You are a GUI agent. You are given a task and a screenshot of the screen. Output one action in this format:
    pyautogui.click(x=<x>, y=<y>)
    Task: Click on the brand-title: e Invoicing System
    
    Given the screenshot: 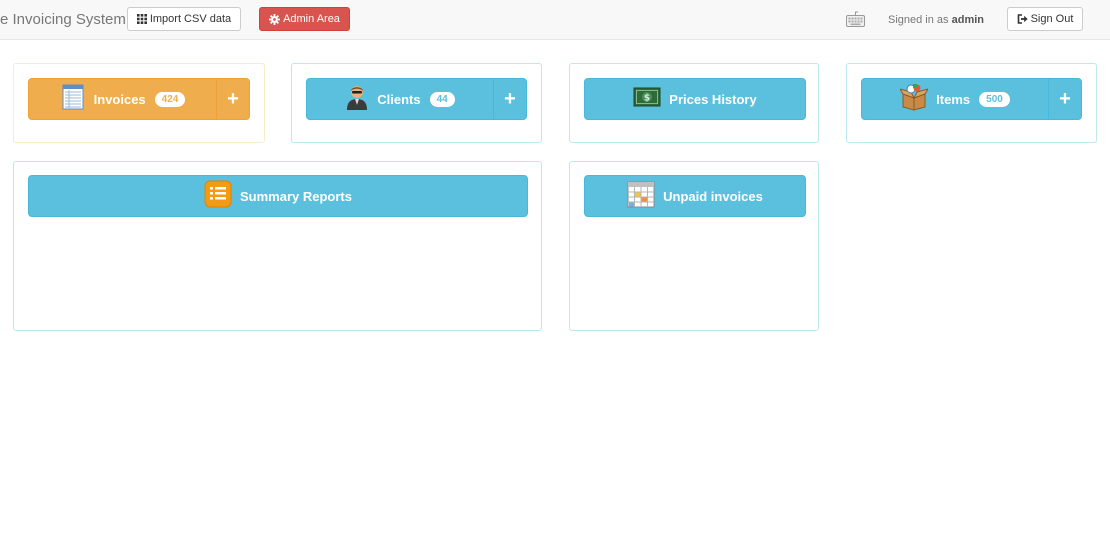 What is the action you would take?
    pyautogui.click(x=63, y=19)
    